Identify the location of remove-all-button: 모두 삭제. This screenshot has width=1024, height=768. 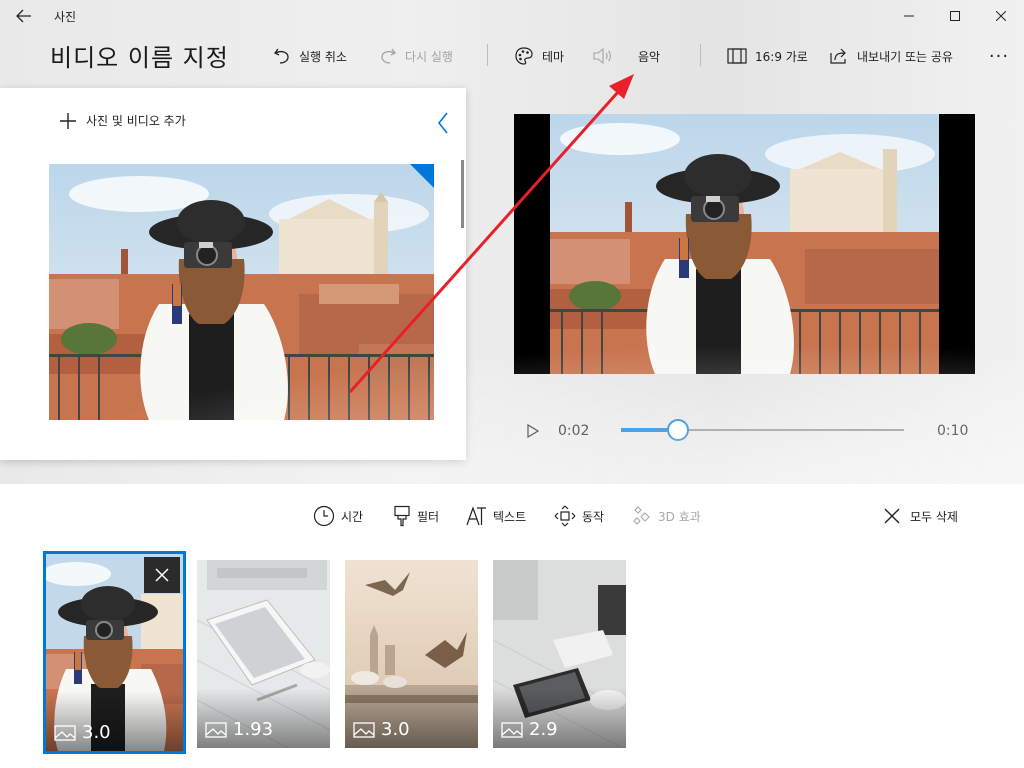
(921, 516).